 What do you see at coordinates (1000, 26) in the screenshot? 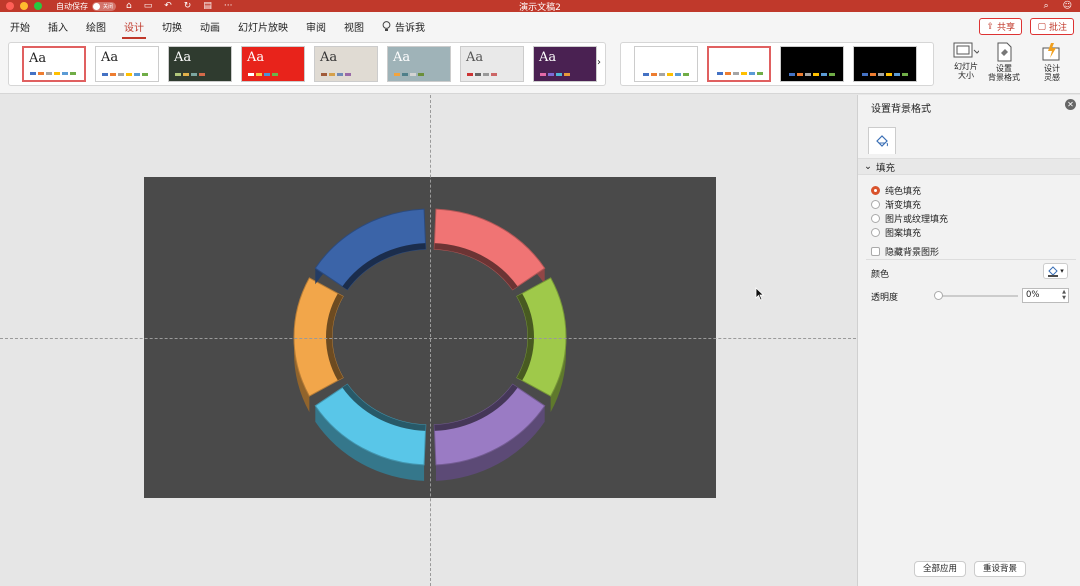
I see `share-button: ⇪ 共享` at bounding box center [1000, 26].